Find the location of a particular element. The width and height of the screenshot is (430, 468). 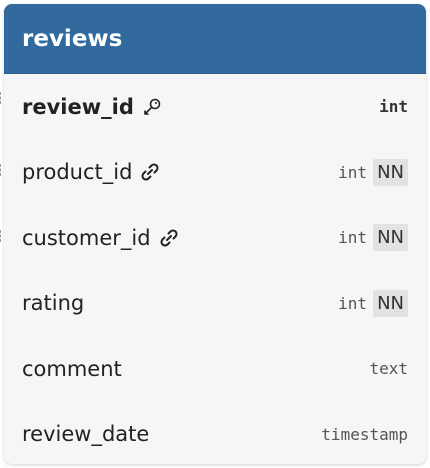

column-row-rating: rating int NN is located at coordinates (215, 304).